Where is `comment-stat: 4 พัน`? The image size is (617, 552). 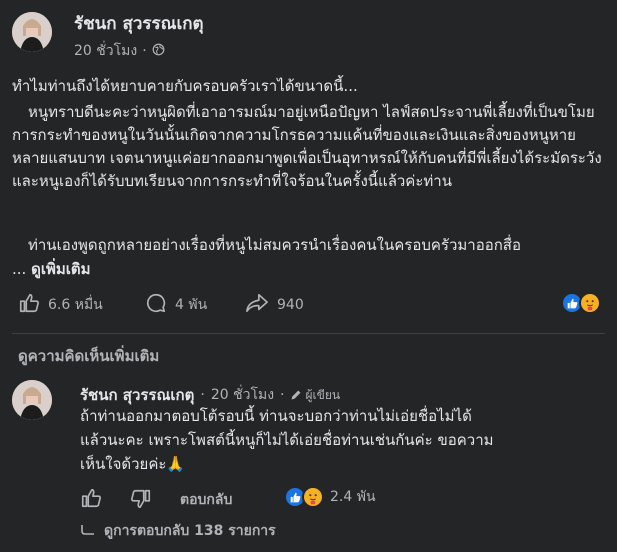 comment-stat: 4 พัน is located at coordinates (176, 305).